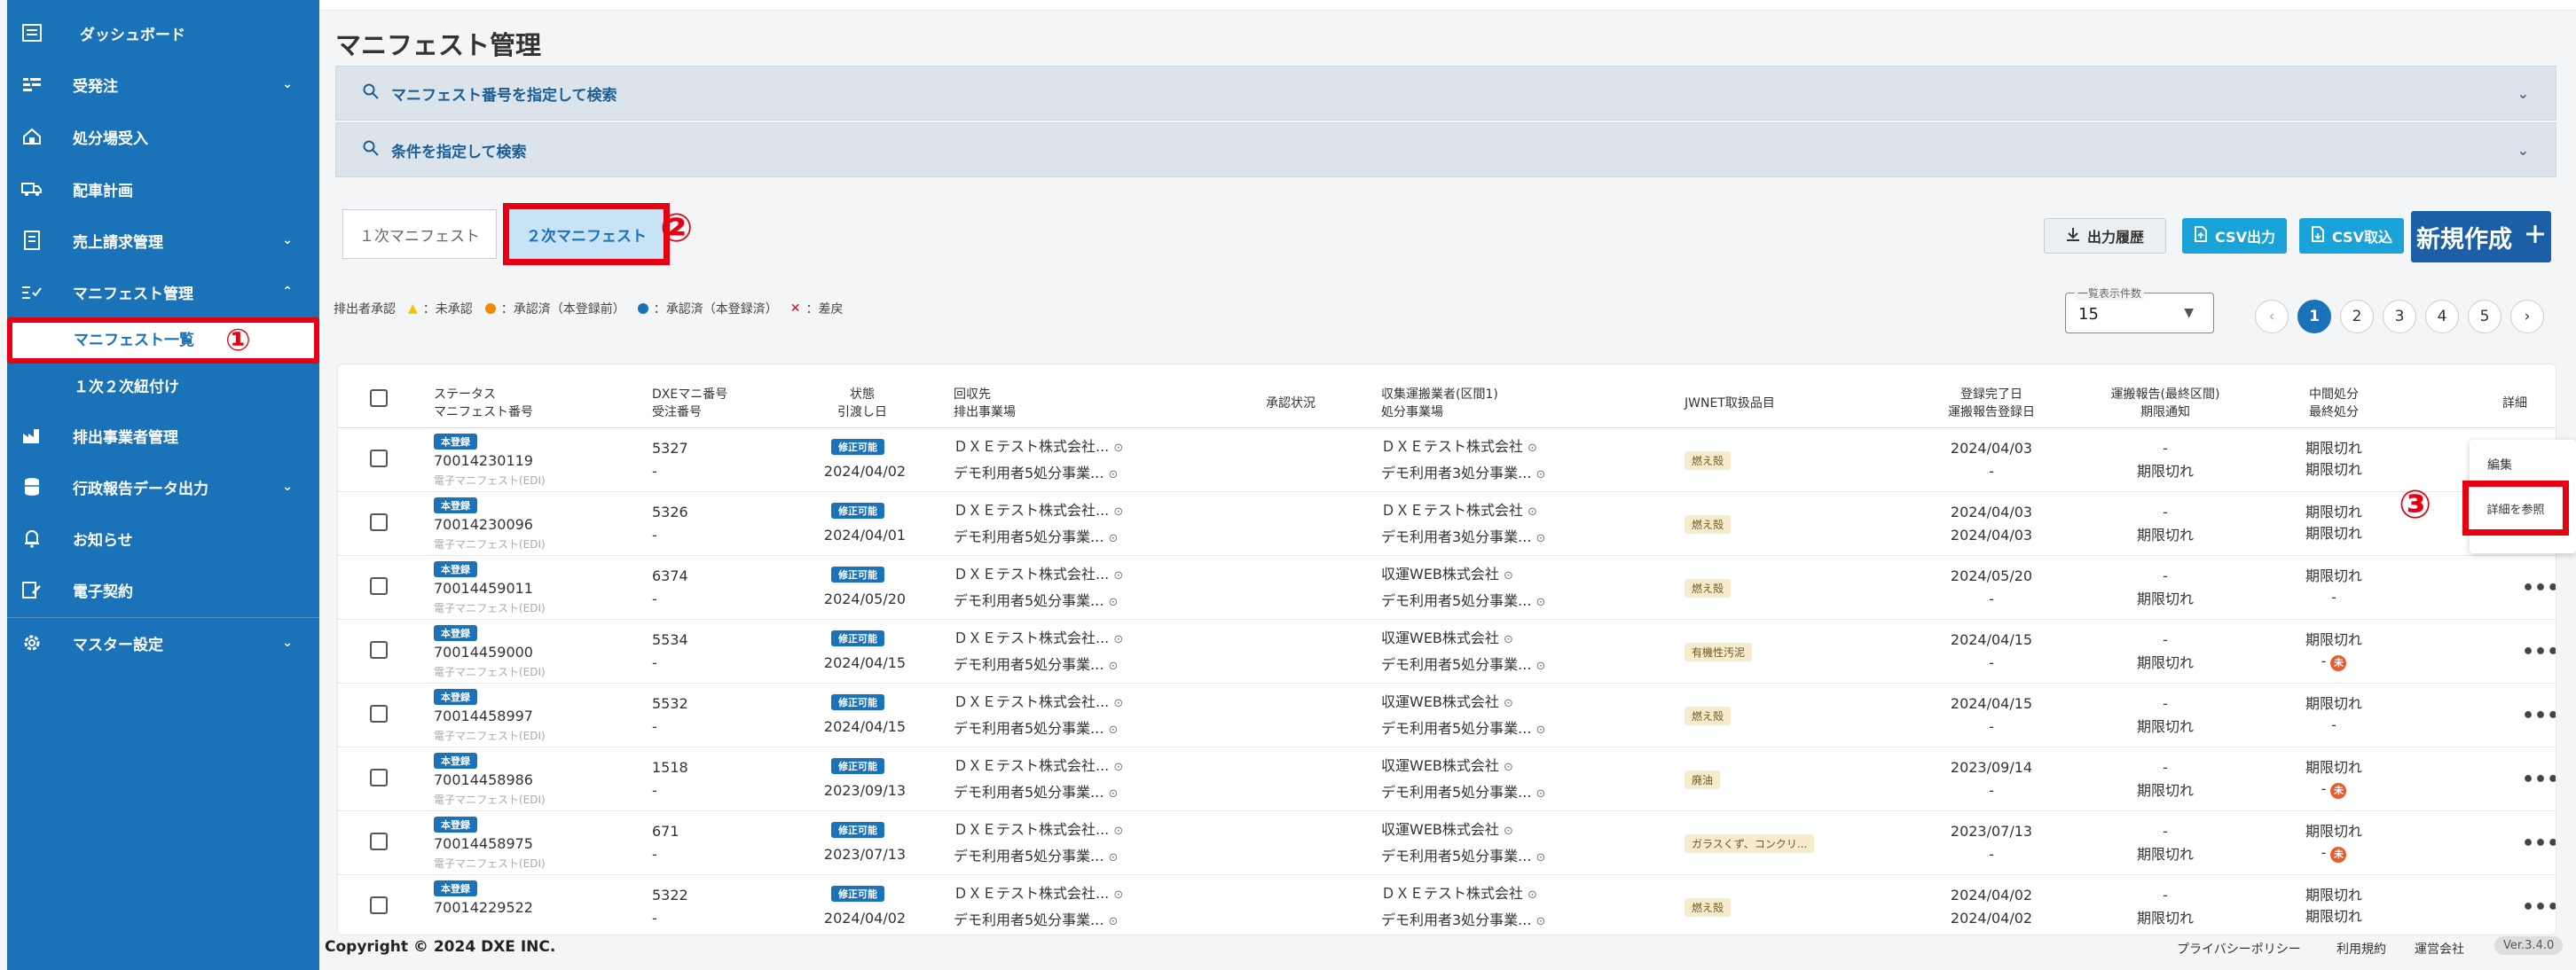  I want to click on privacy-policy-link: プライバシーポリシー, so click(2239, 949).